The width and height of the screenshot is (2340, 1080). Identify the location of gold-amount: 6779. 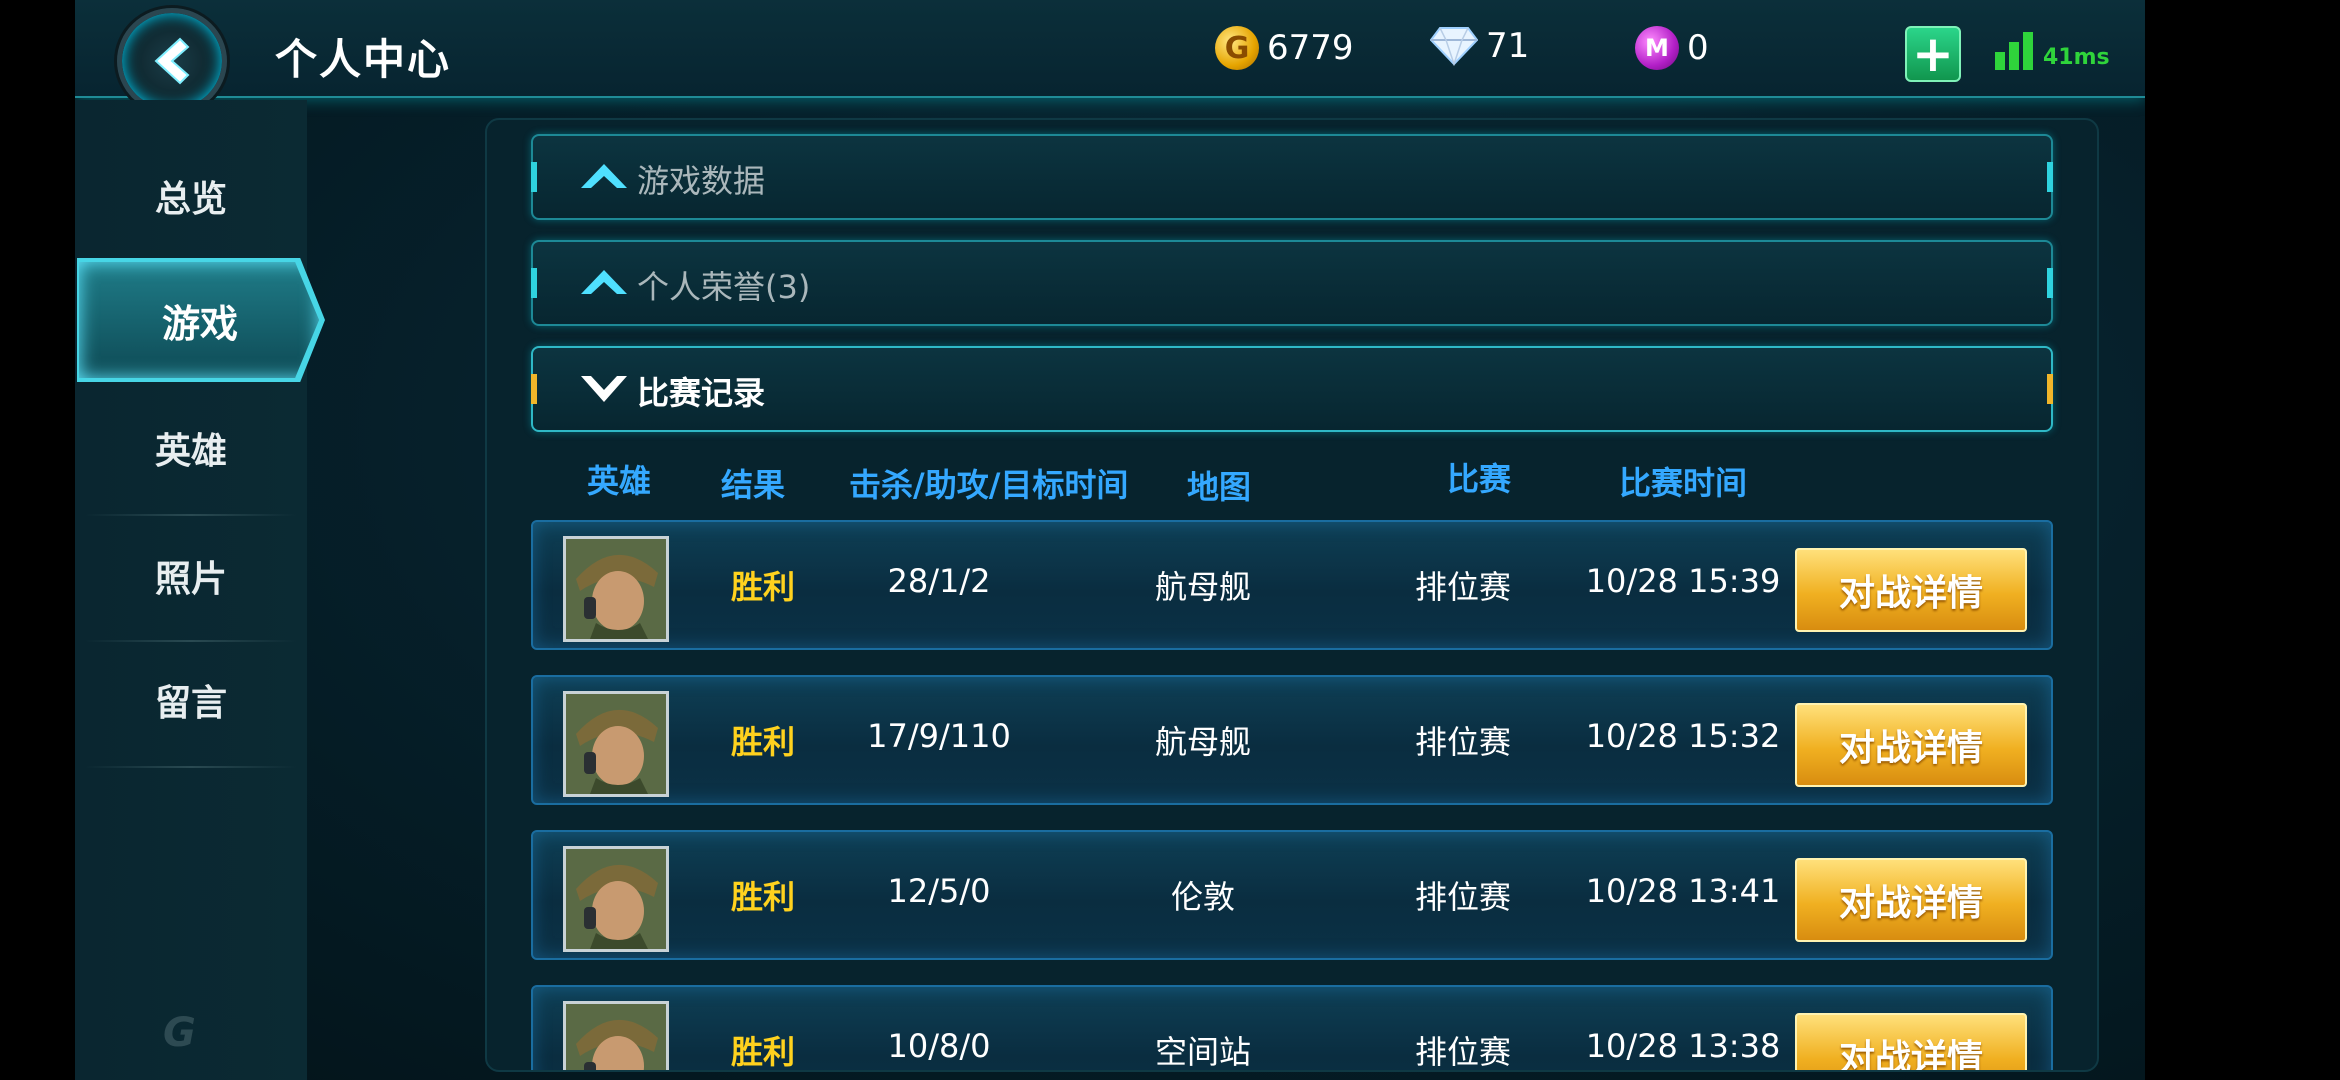
(1310, 48).